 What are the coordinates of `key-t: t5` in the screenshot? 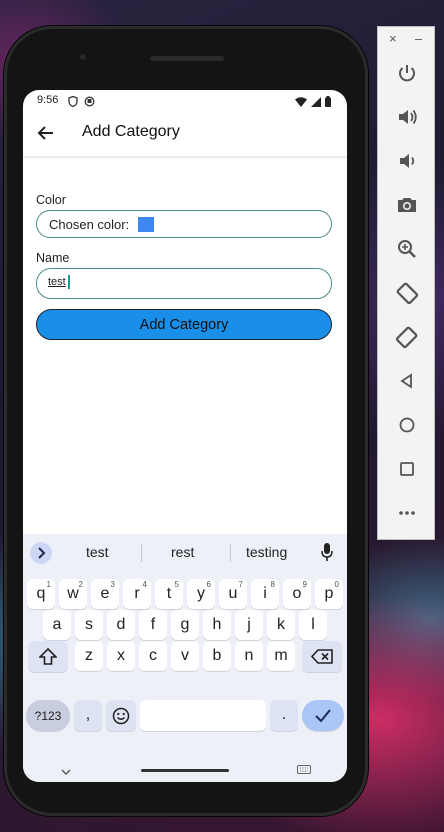 It's located at (169, 594).